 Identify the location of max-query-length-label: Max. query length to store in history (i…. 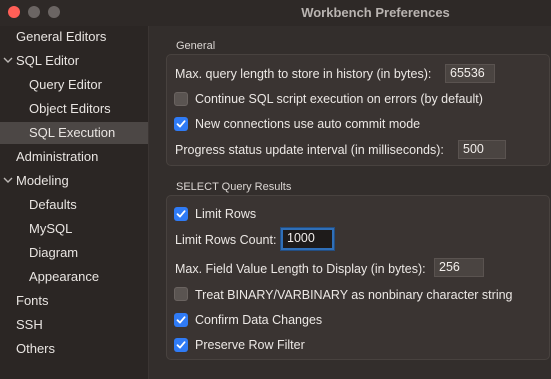
(303, 74).